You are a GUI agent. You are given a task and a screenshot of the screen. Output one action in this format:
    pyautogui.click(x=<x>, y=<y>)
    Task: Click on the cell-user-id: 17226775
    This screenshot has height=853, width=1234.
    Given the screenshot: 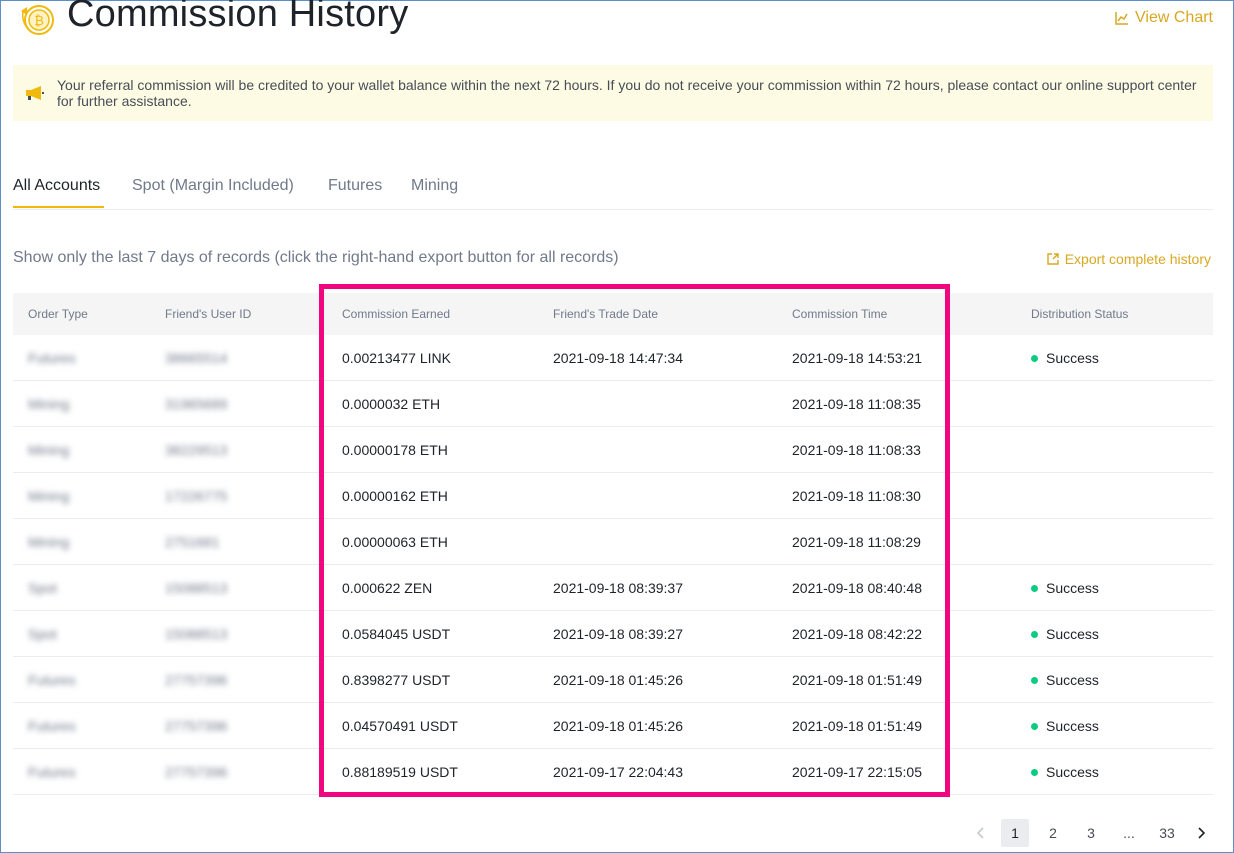 What is the action you would take?
    pyautogui.click(x=196, y=496)
    